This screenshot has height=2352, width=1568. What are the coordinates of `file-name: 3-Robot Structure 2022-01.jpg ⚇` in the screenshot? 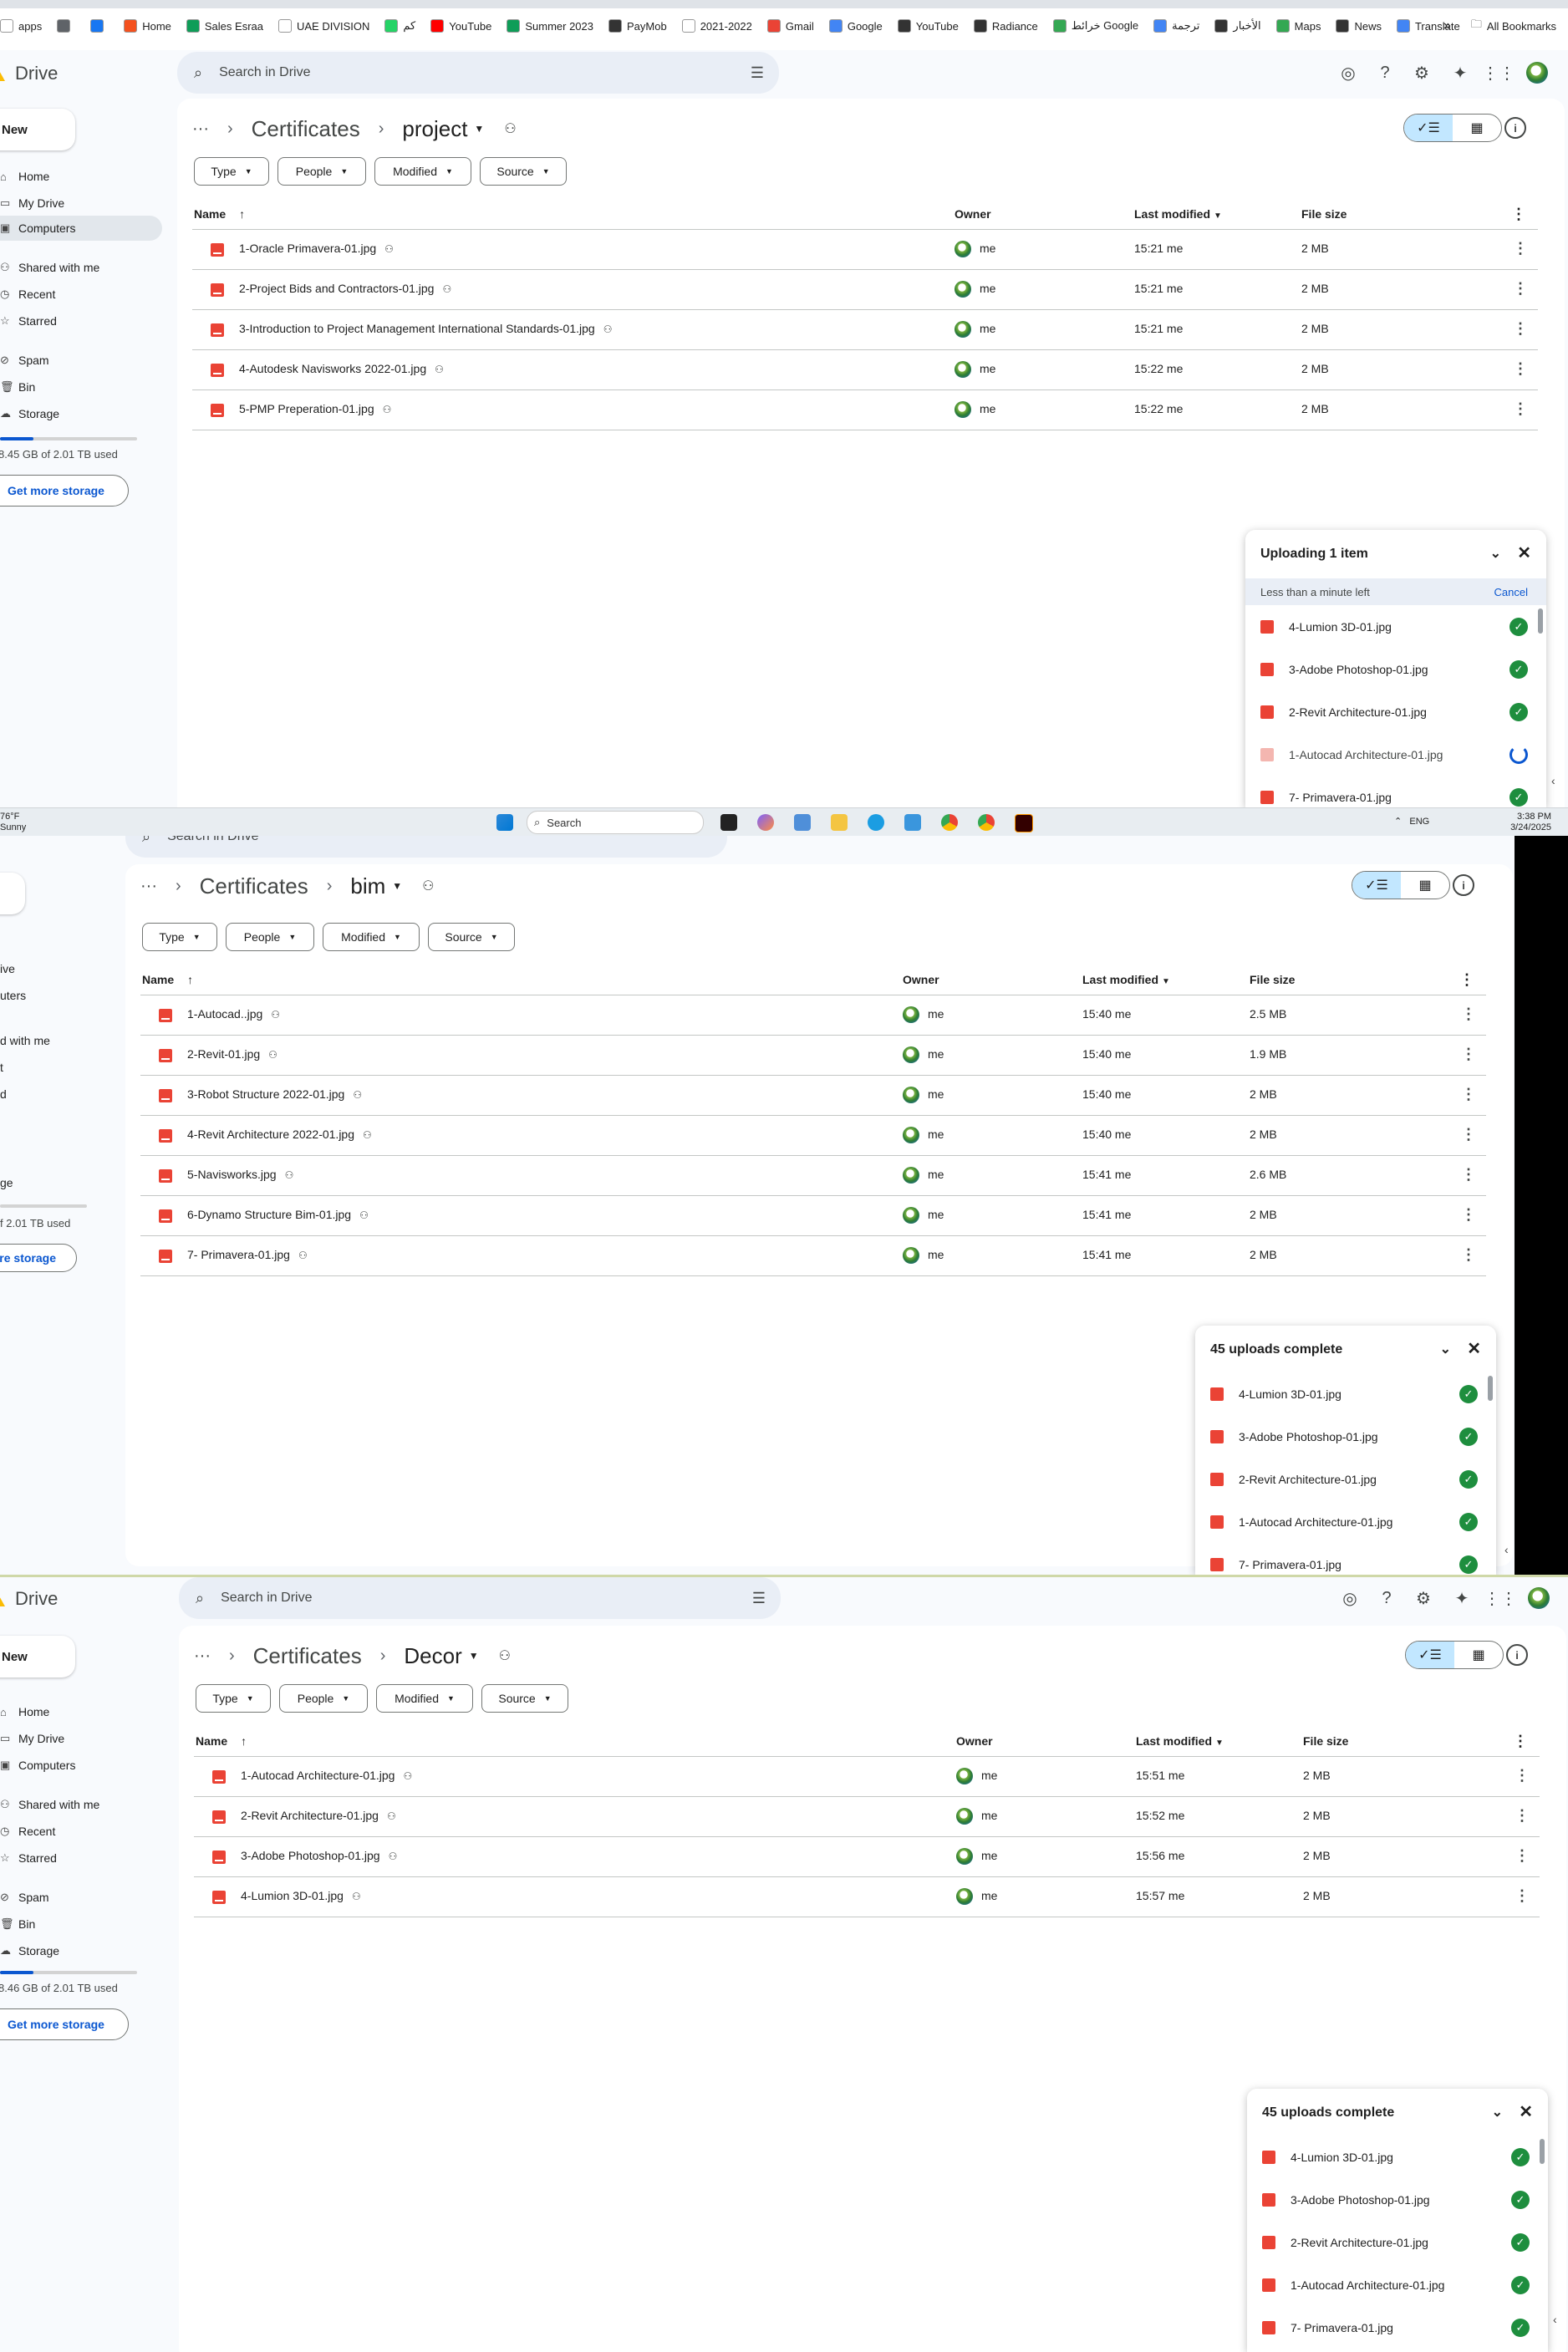 It's located at (274, 1094).